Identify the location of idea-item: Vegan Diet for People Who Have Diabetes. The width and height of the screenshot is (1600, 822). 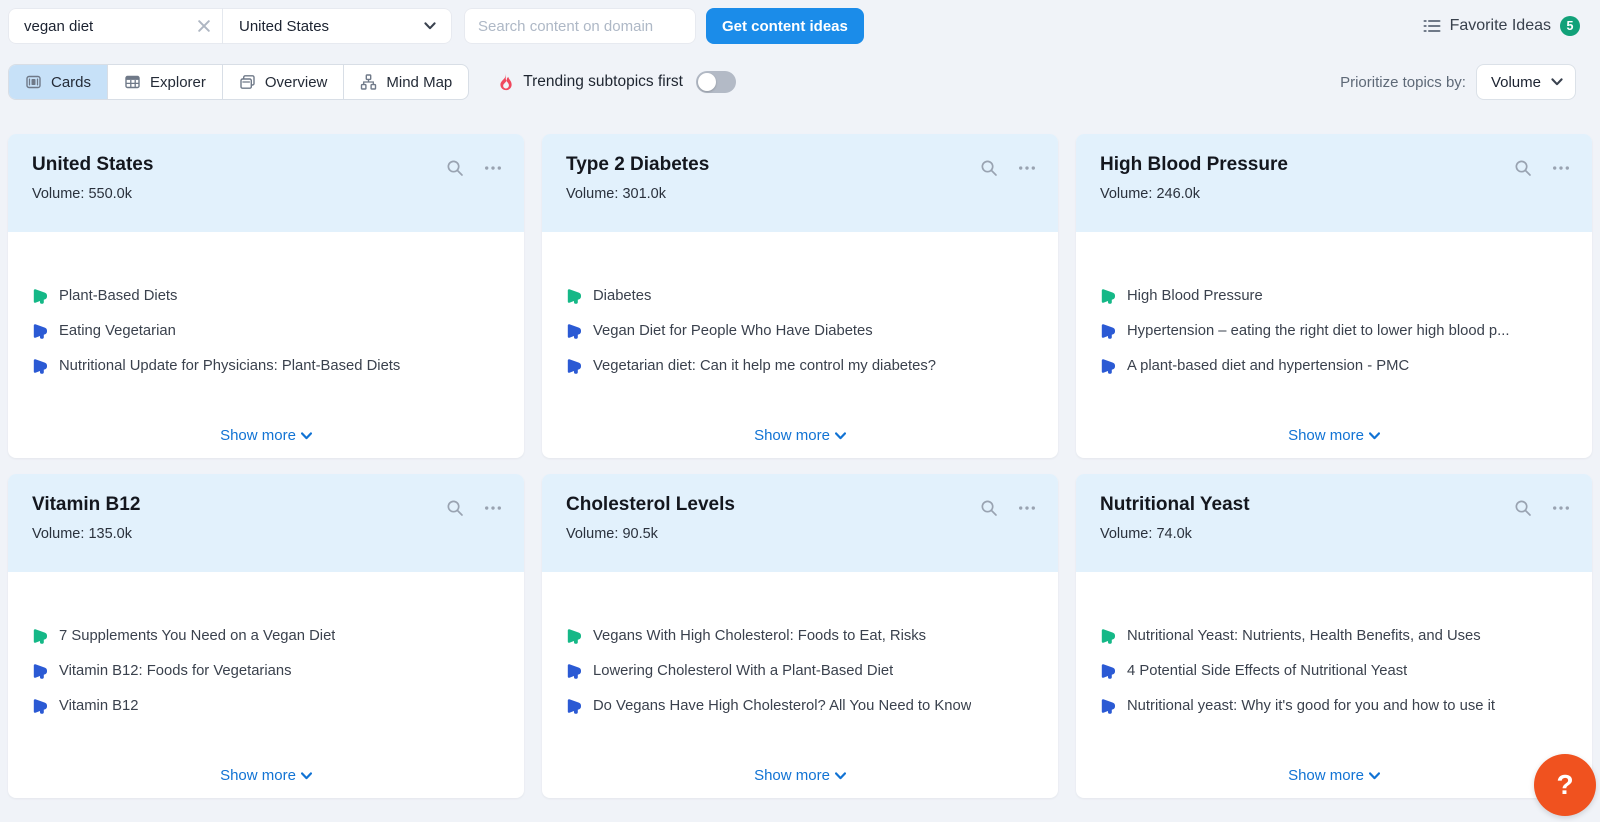
(800, 330).